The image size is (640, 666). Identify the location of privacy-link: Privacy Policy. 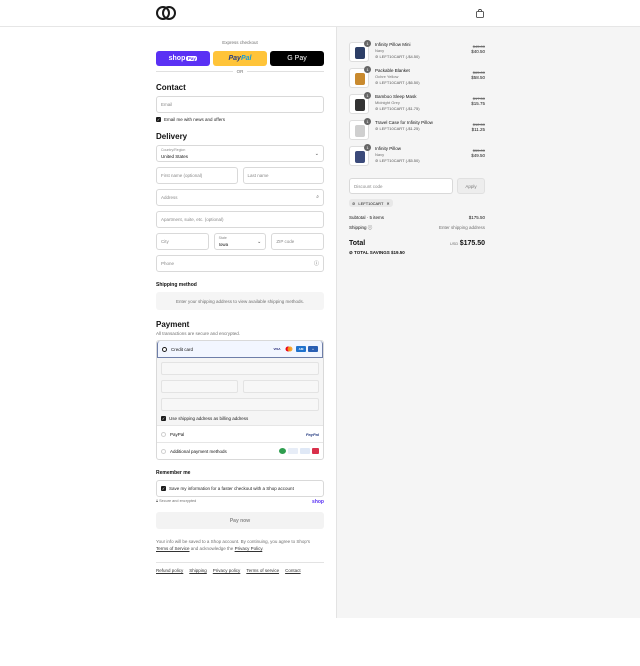
(249, 548).